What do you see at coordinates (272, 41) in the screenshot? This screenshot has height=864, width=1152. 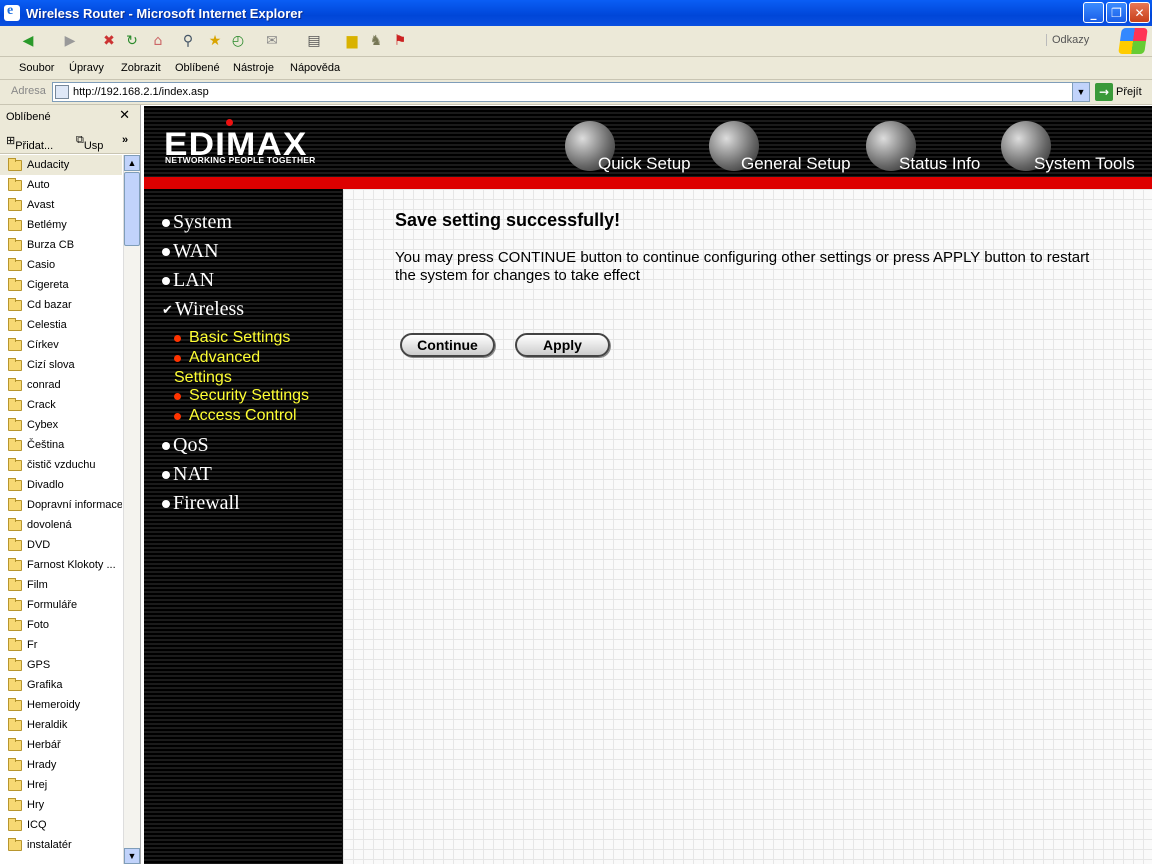 I see `mail-icon: ✉` at bounding box center [272, 41].